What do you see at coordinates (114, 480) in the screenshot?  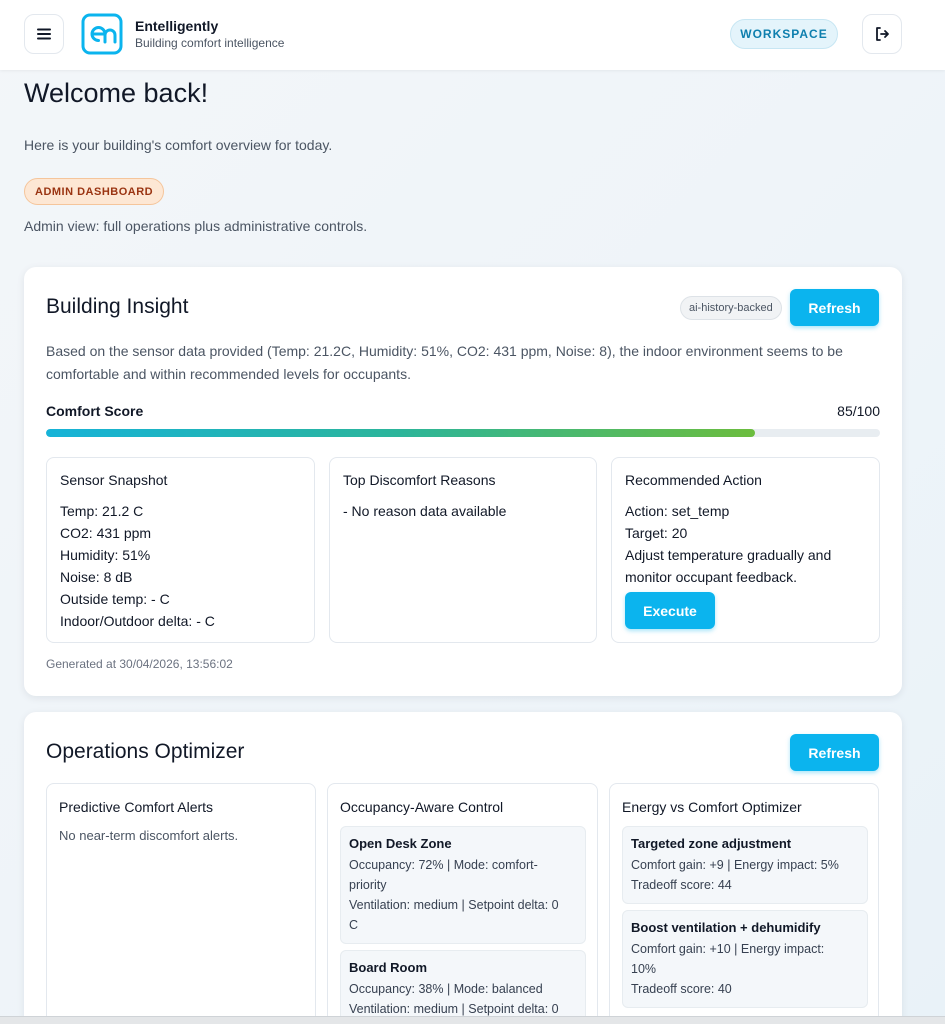 I see `panel-title: Sensor Snapshot` at bounding box center [114, 480].